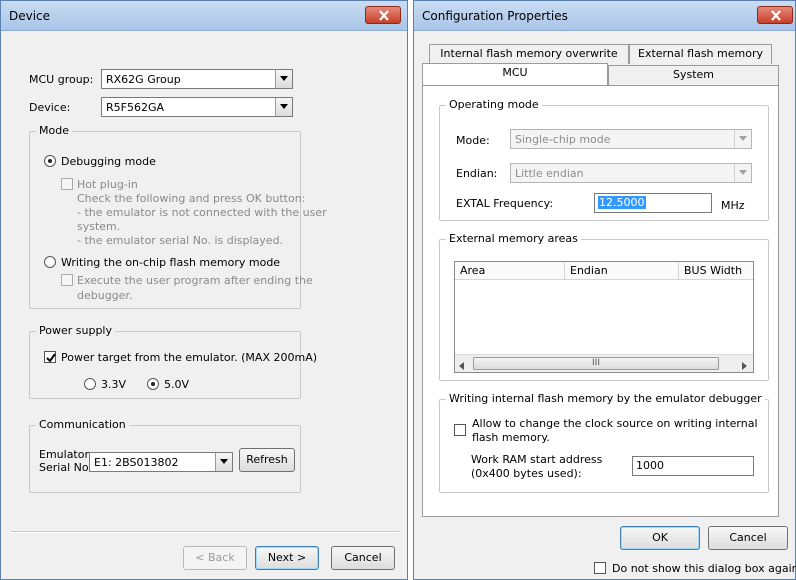 The width and height of the screenshot is (796, 580). What do you see at coordinates (510, 271) in the screenshot?
I see `column-header-area: Area` at bounding box center [510, 271].